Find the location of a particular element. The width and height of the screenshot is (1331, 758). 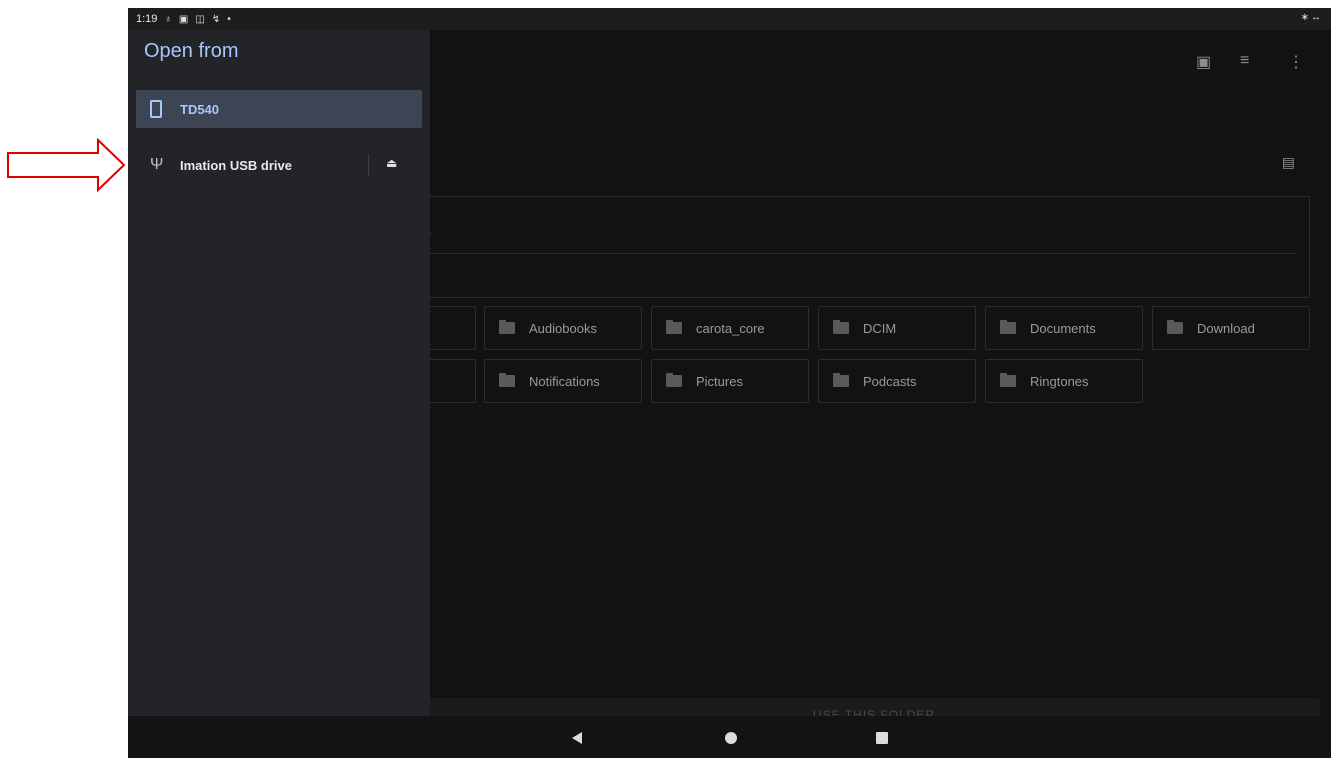

usb-icon: Ψ is located at coordinates (157, 164).